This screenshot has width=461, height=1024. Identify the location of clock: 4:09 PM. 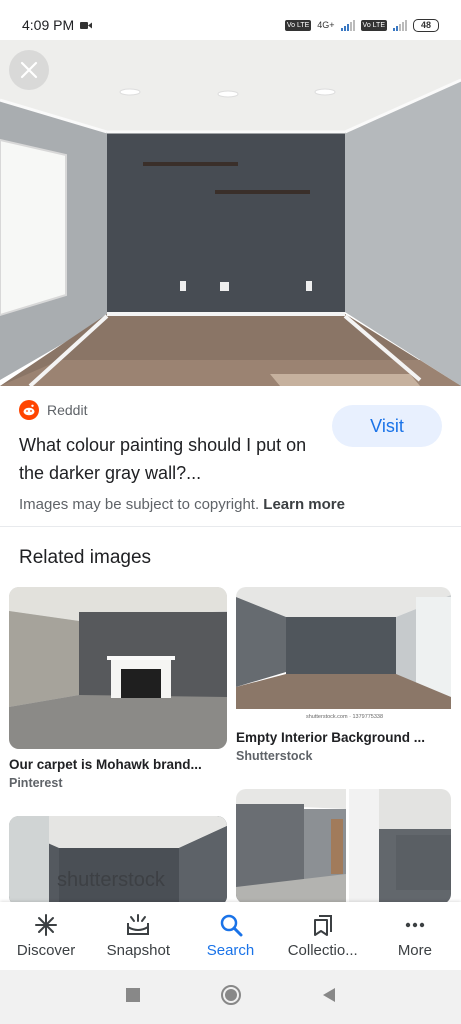
(48, 25).